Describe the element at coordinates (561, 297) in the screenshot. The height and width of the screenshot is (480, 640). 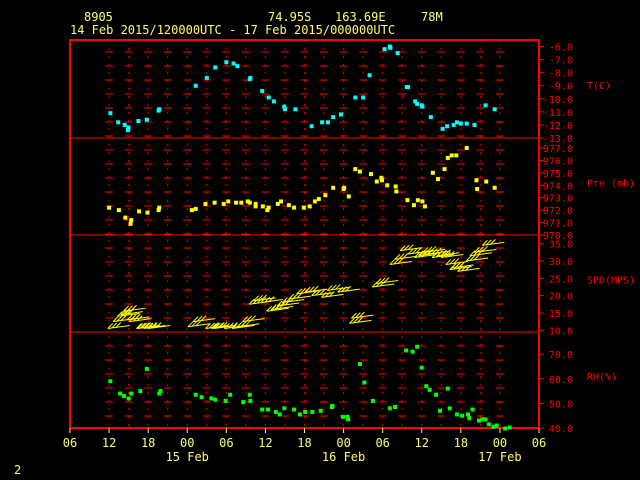
I see `y-tick-label: 20.0` at that location.